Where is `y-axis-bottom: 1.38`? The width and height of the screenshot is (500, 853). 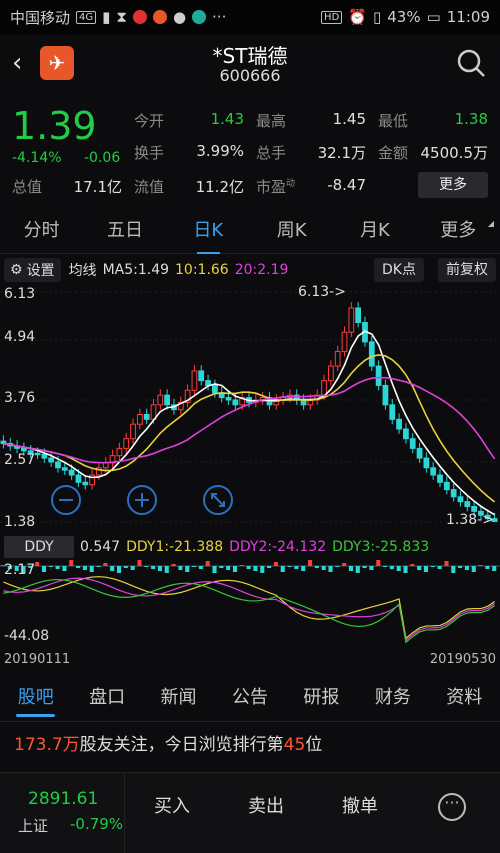
y-axis-bottom: 1.38 is located at coordinates (20, 522).